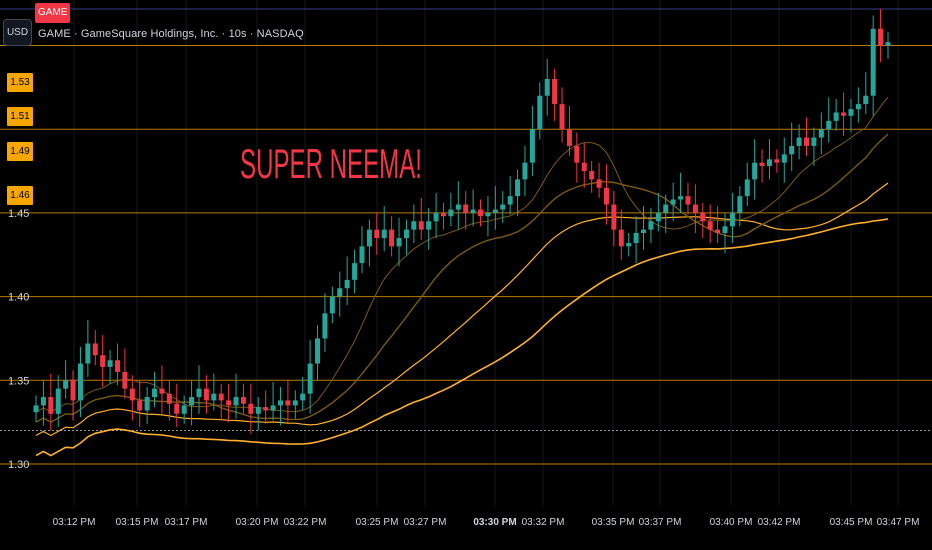  What do you see at coordinates (305, 522) in the screenshot?
I see `x-tick-label: 03:22 PM` at bounding box center [305, 522].